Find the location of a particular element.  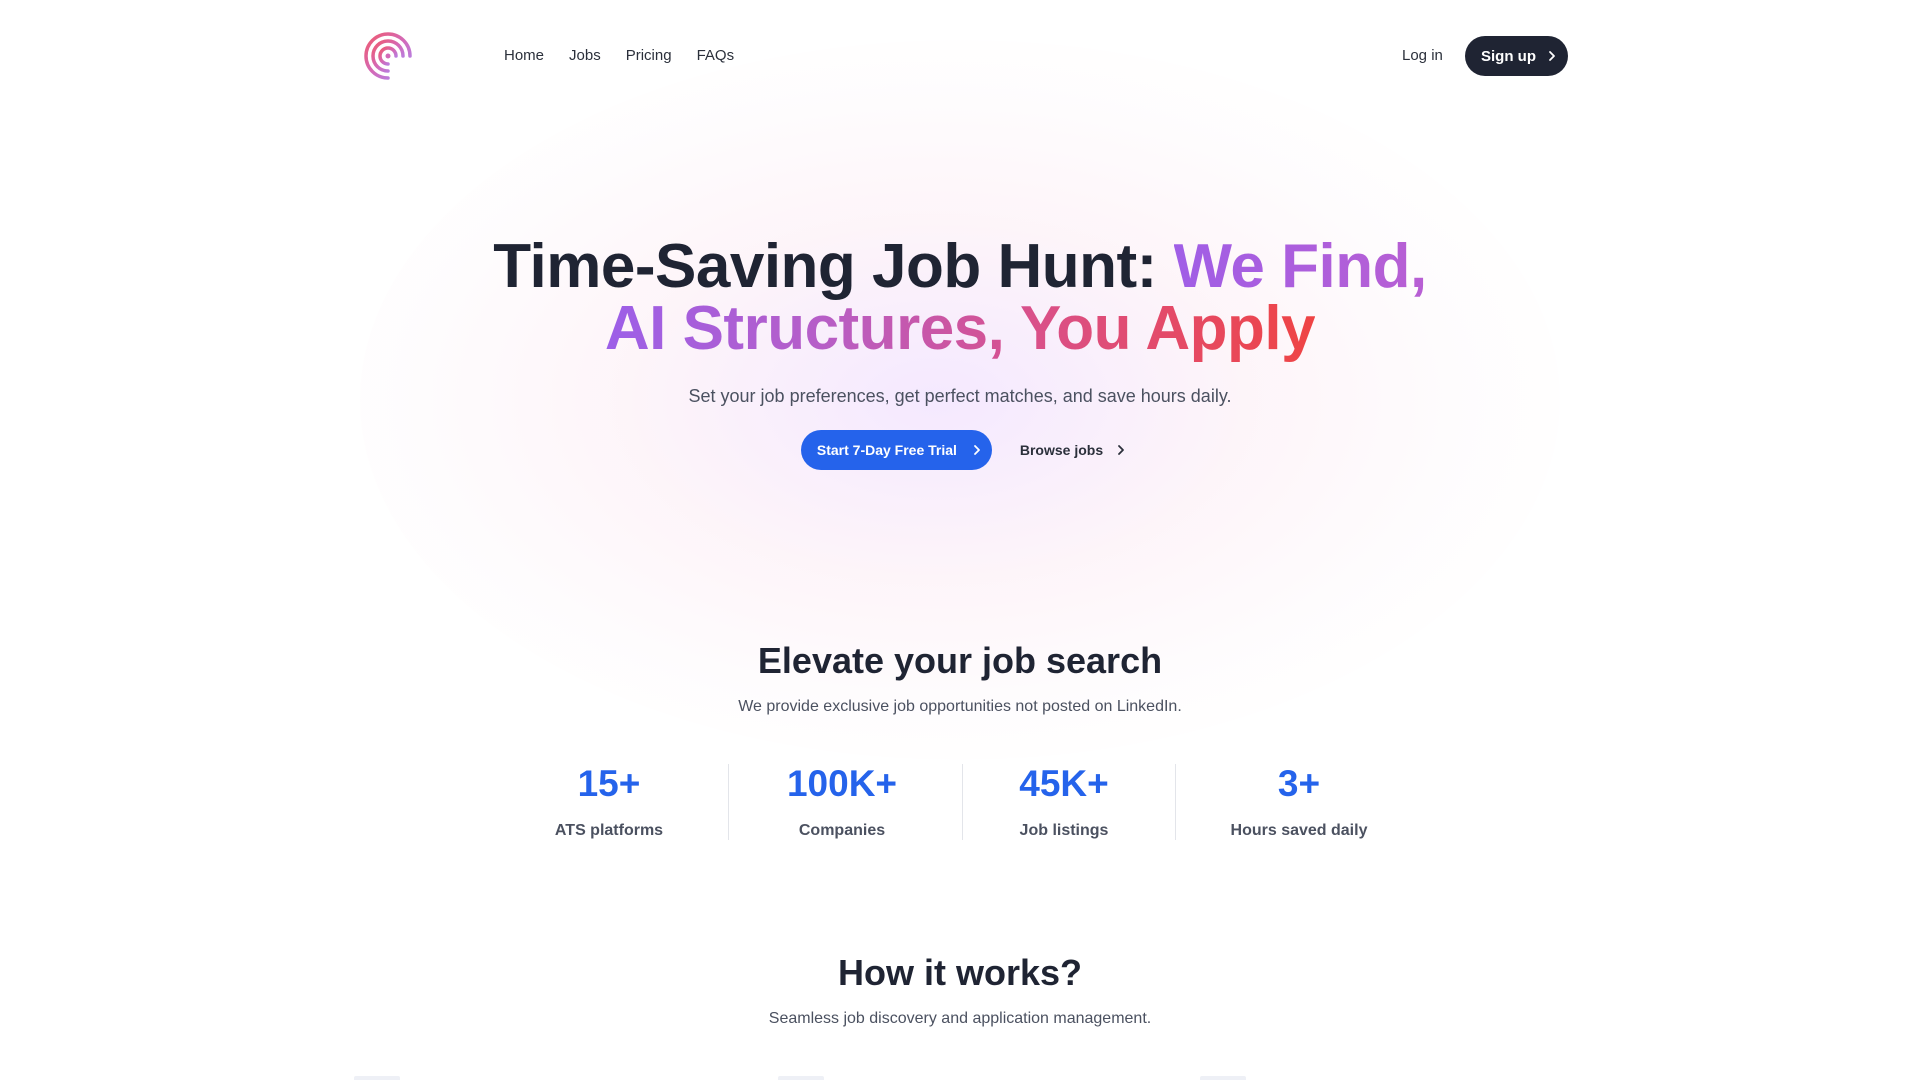

stat-value: 15+ is located at coordinates (609, 783).